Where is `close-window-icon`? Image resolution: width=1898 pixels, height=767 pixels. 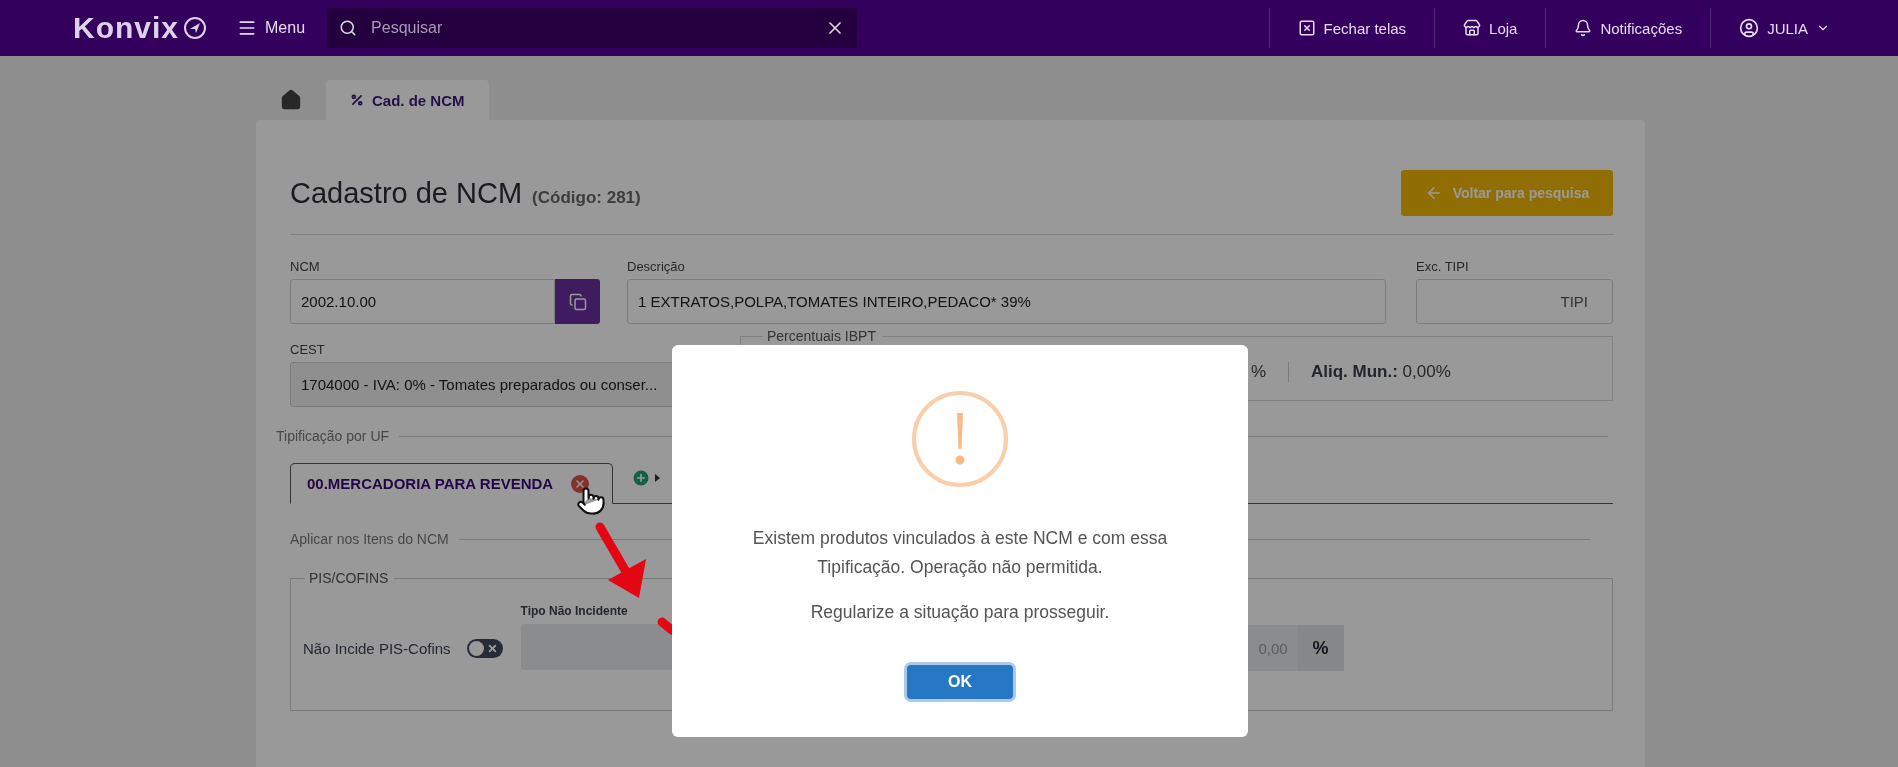 close-window-icon is located at coordinates (1306, 28).